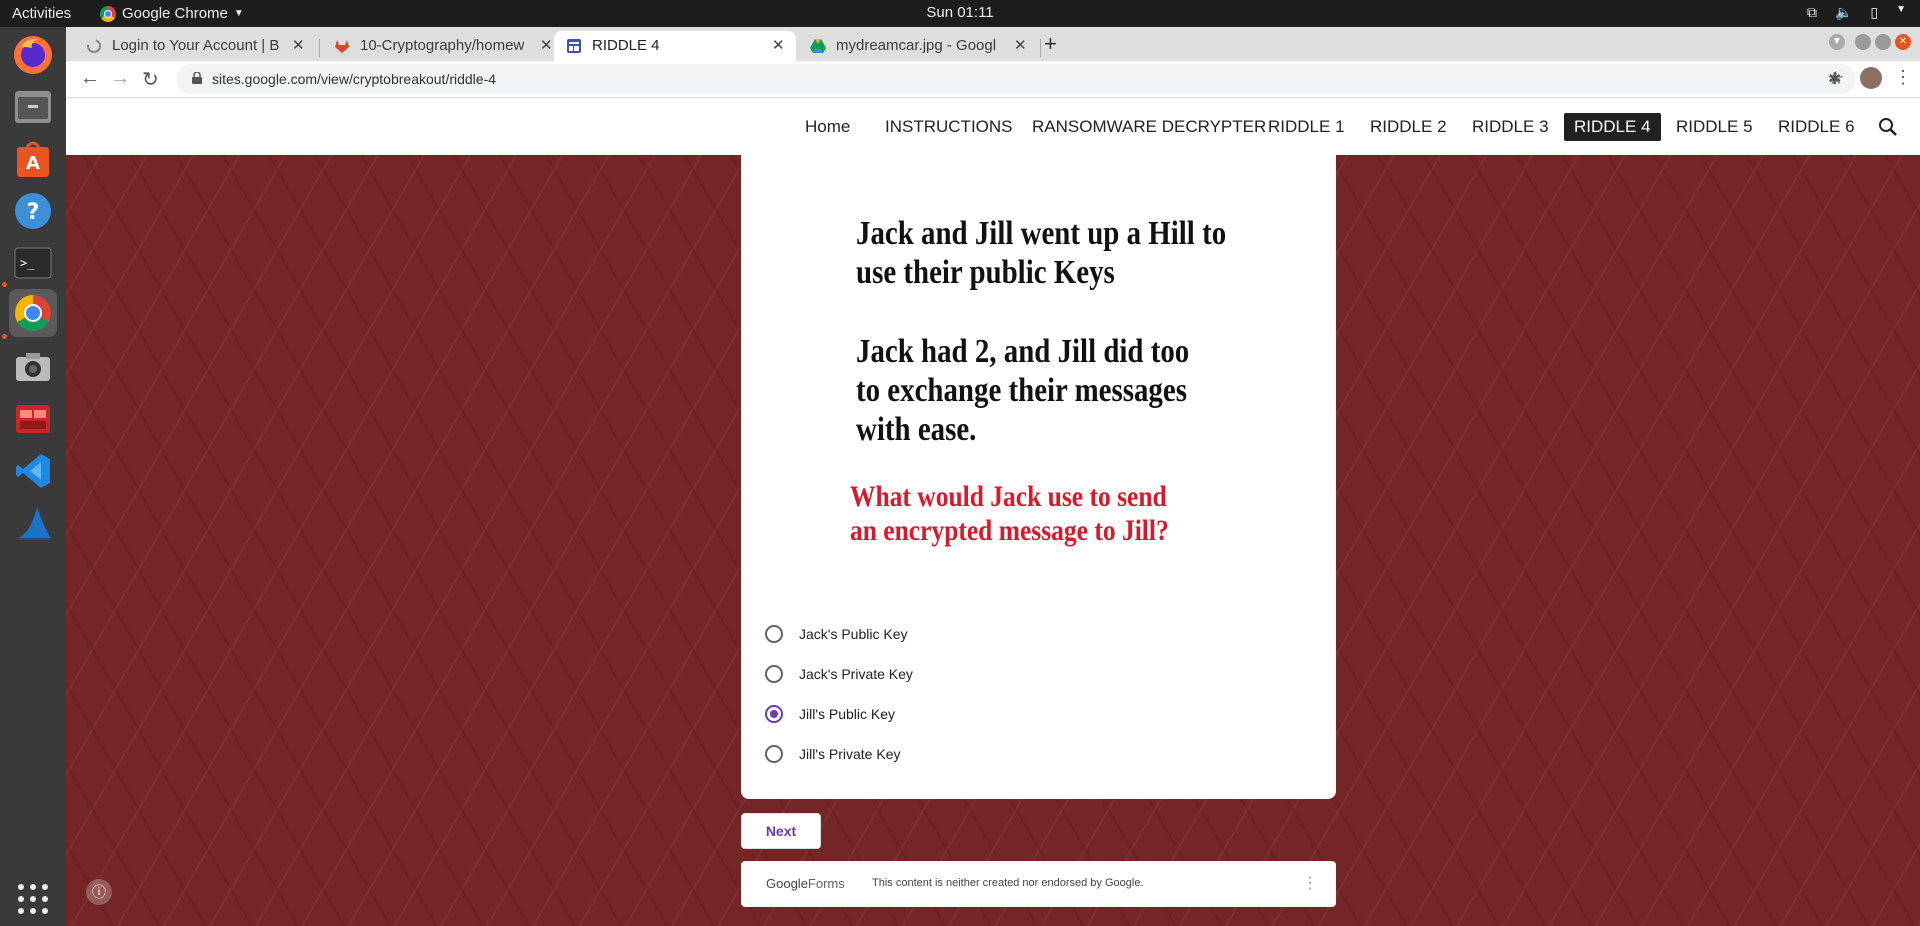 Image resolution: width=1920 pixels, height=926 pixels. Describe the element at coordinates (918, 46) in the screenshot. I see `tab-drive: mydreamcar.jpg - Googl ✕` at that location.